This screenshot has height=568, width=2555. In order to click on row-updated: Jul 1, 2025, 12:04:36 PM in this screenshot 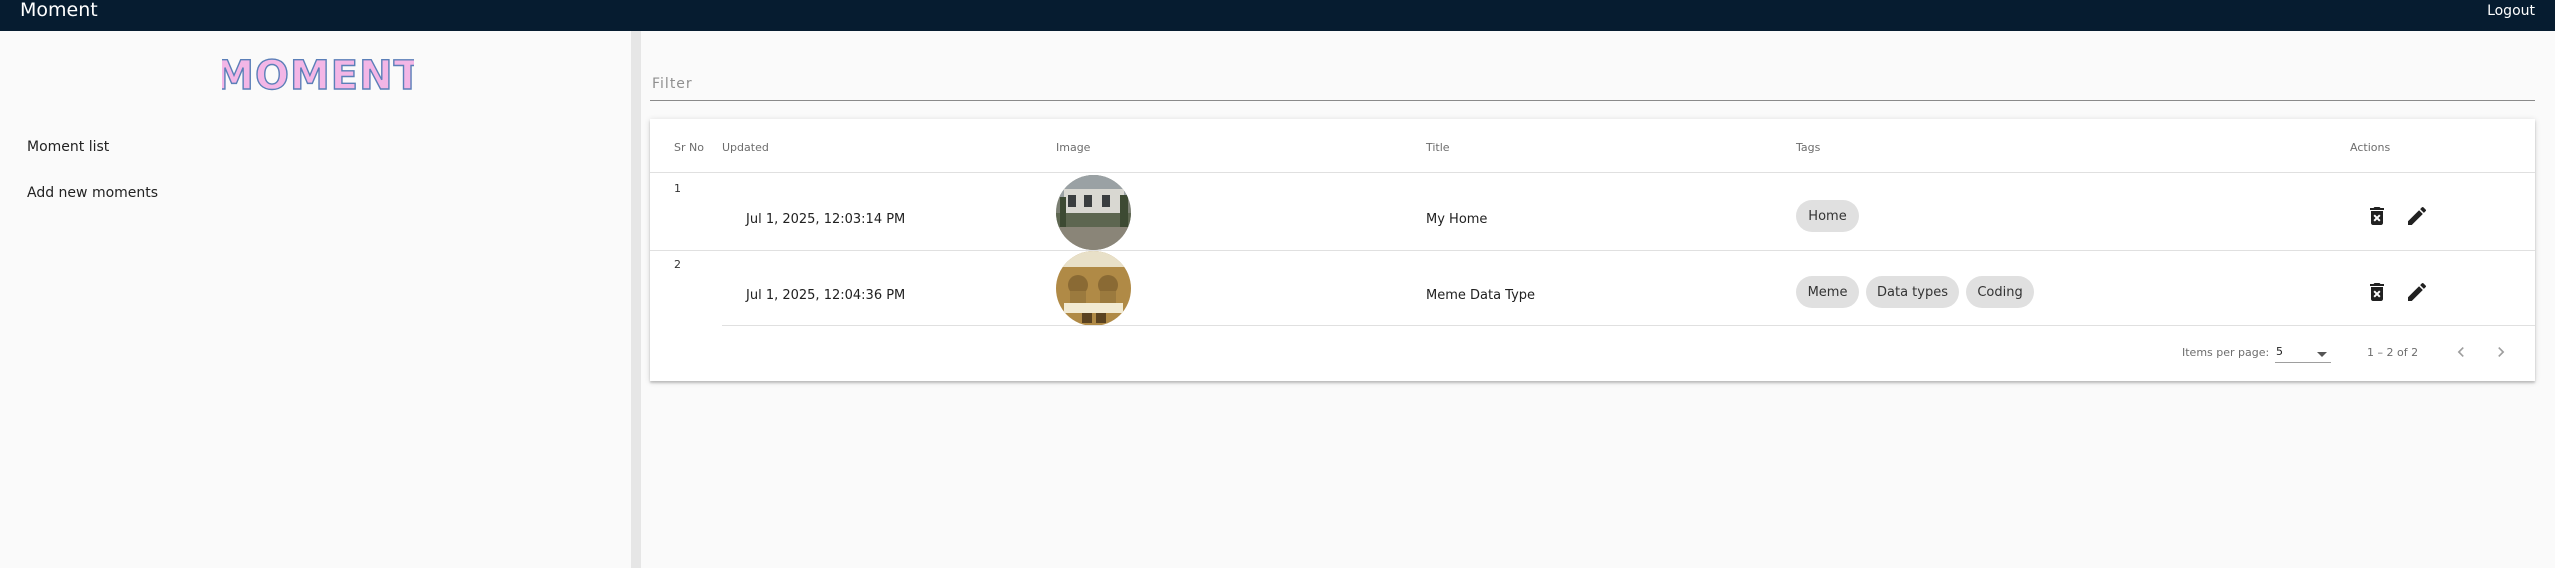, I will do `click(826, 295)`.